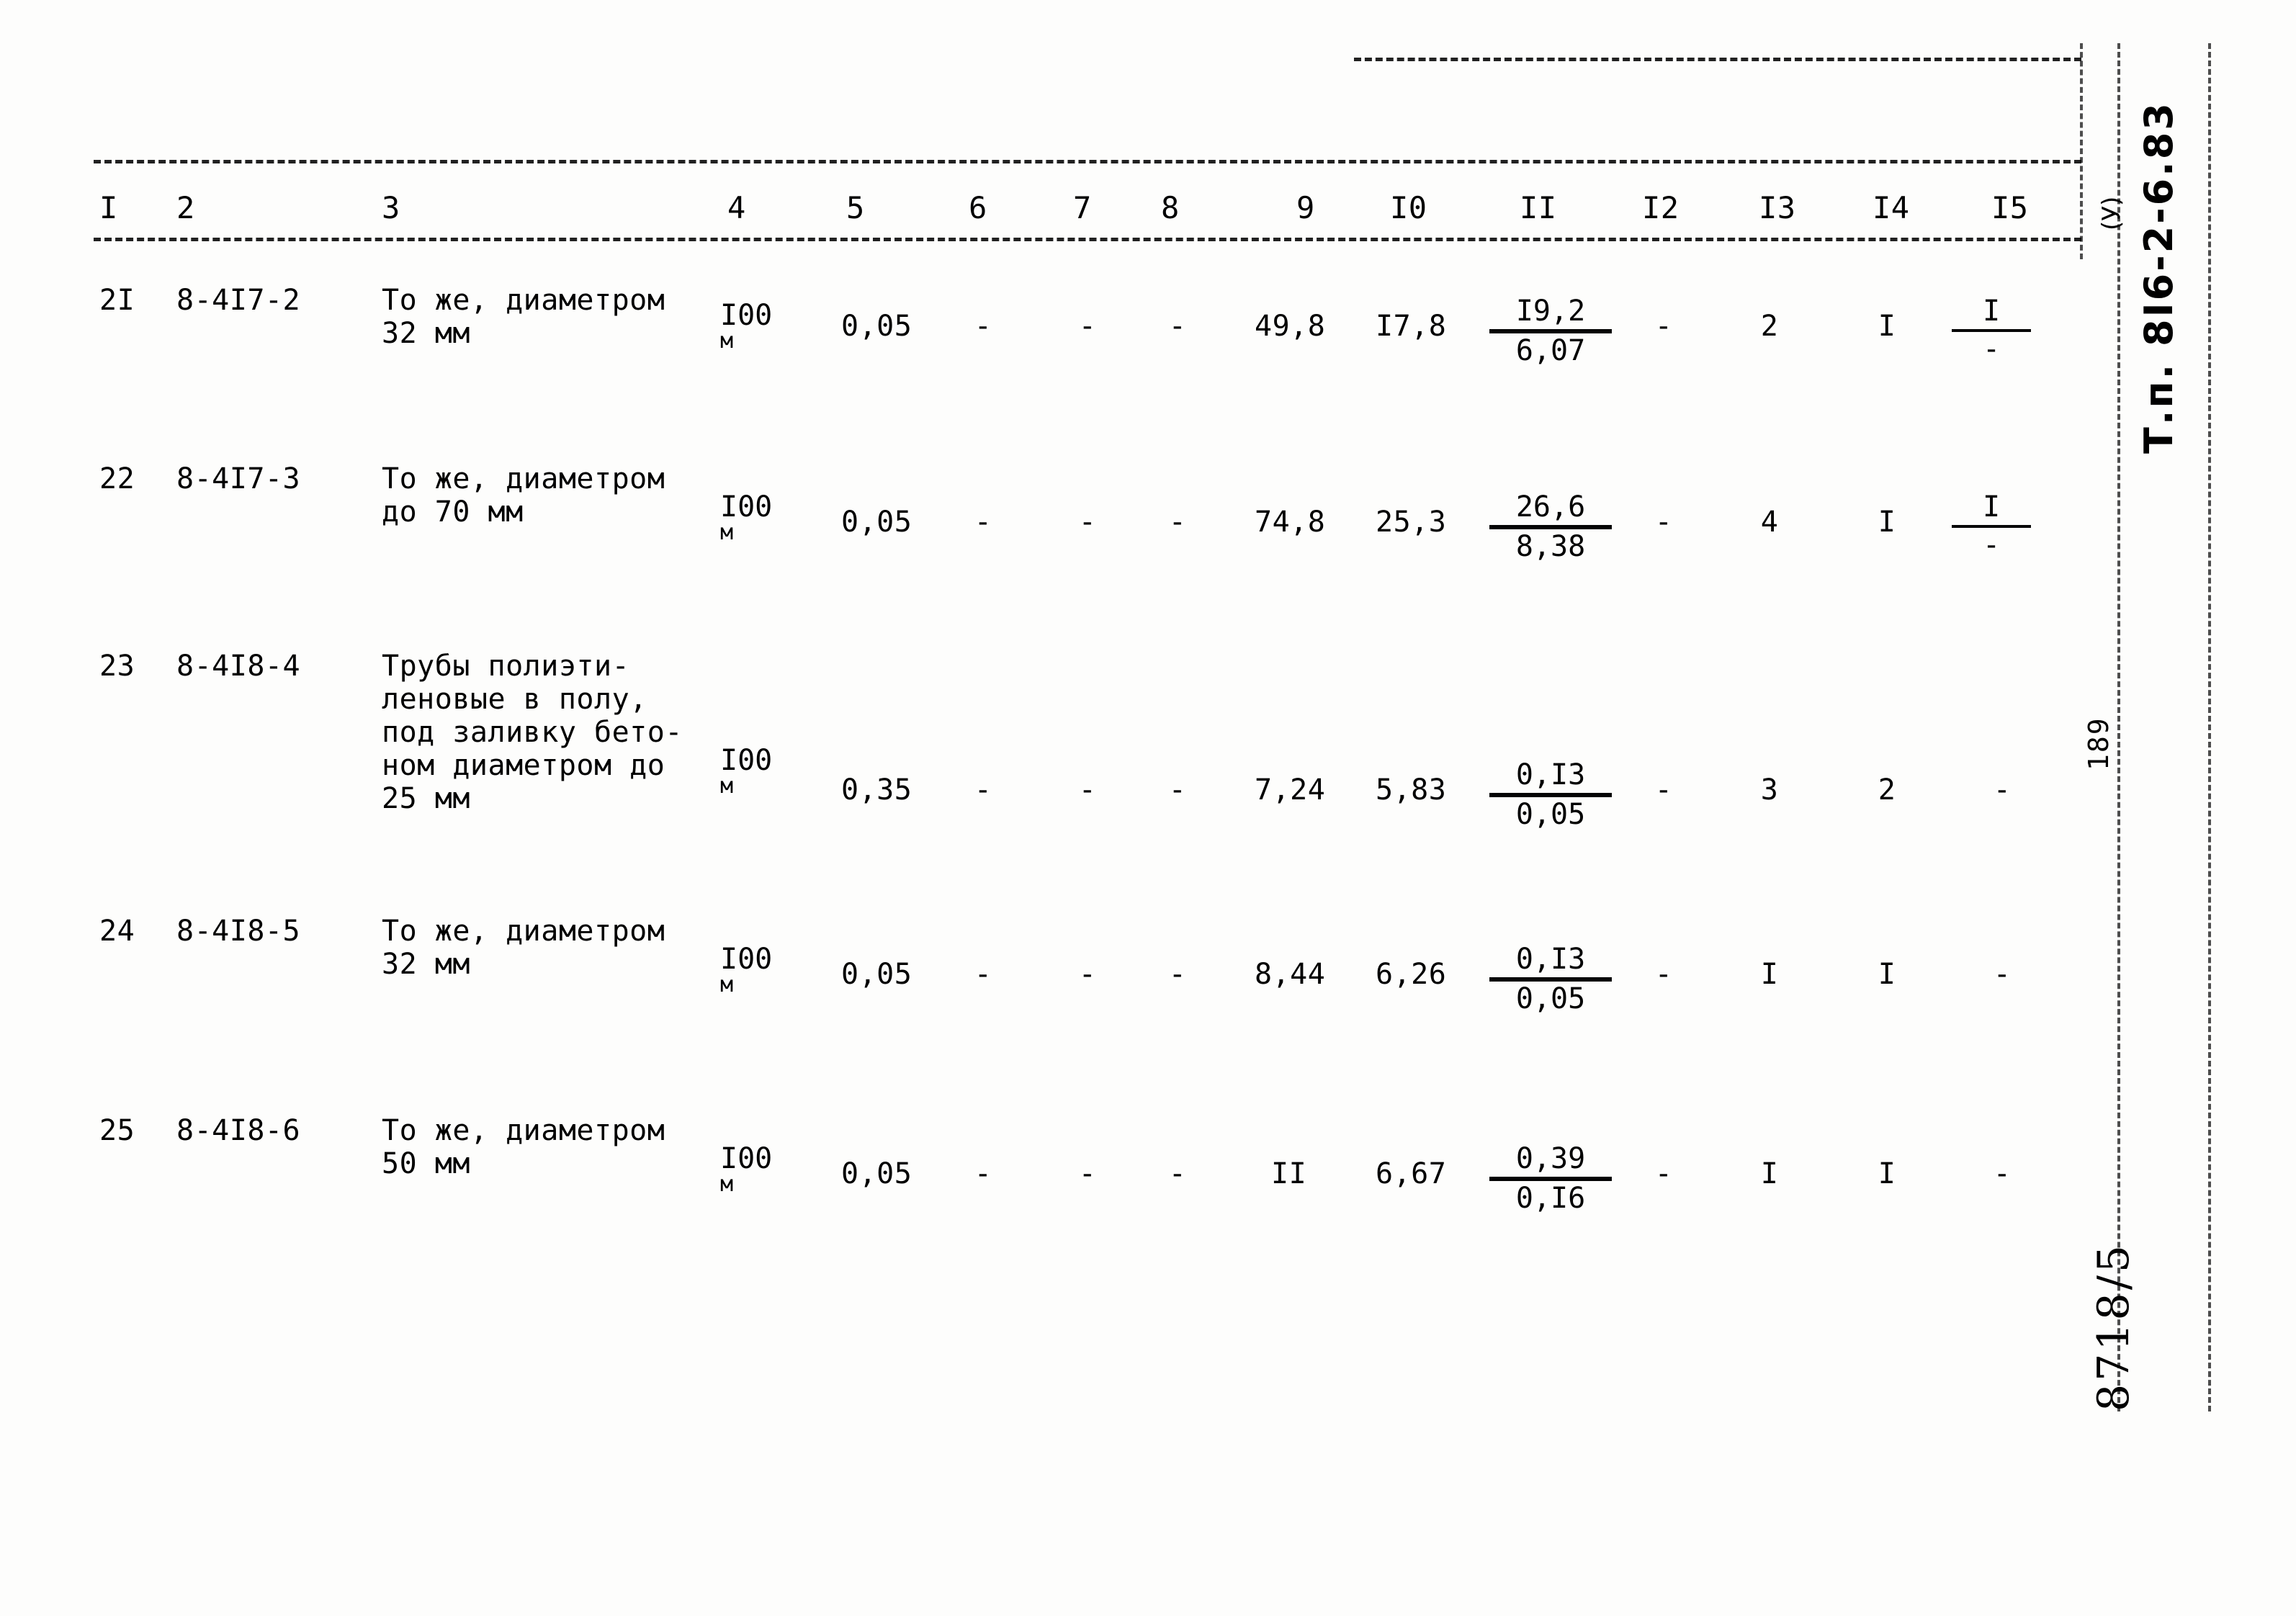 This screenshot has width=2296, height=1616. What do you see at coordinates (1550, 1158) in the screenshot?
I see `fraction-numerator: 0,39` at bounding box center [1550, 1158].